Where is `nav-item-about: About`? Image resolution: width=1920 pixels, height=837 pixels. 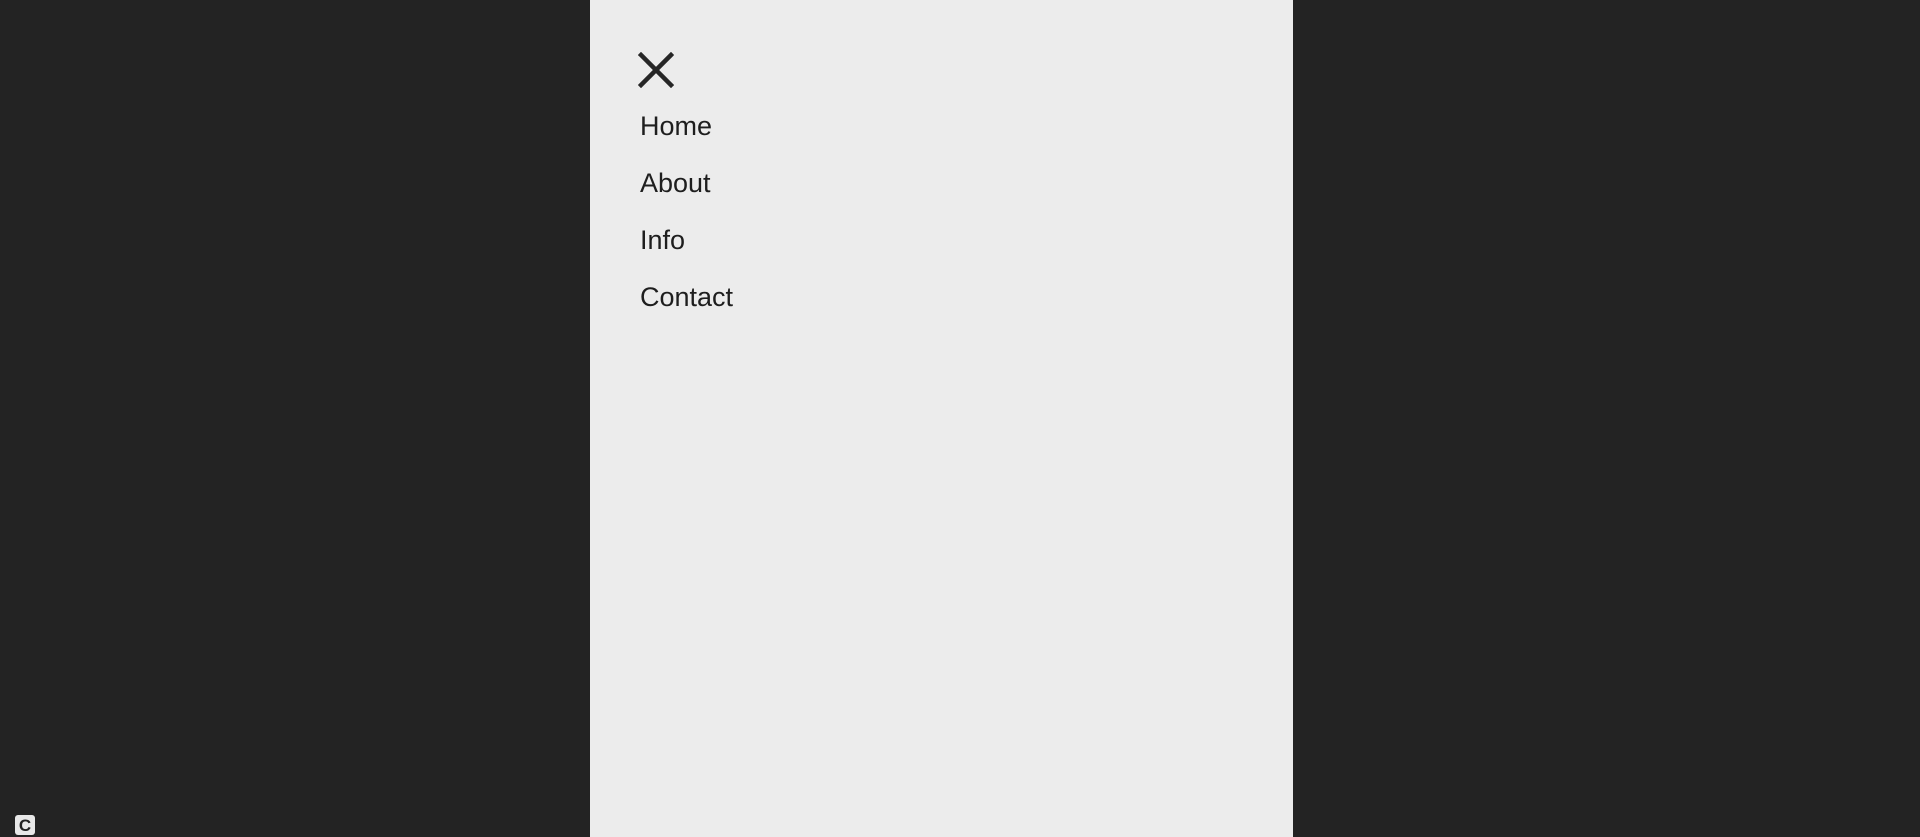 nav-item-about: About is located at coordinates (686, 183).